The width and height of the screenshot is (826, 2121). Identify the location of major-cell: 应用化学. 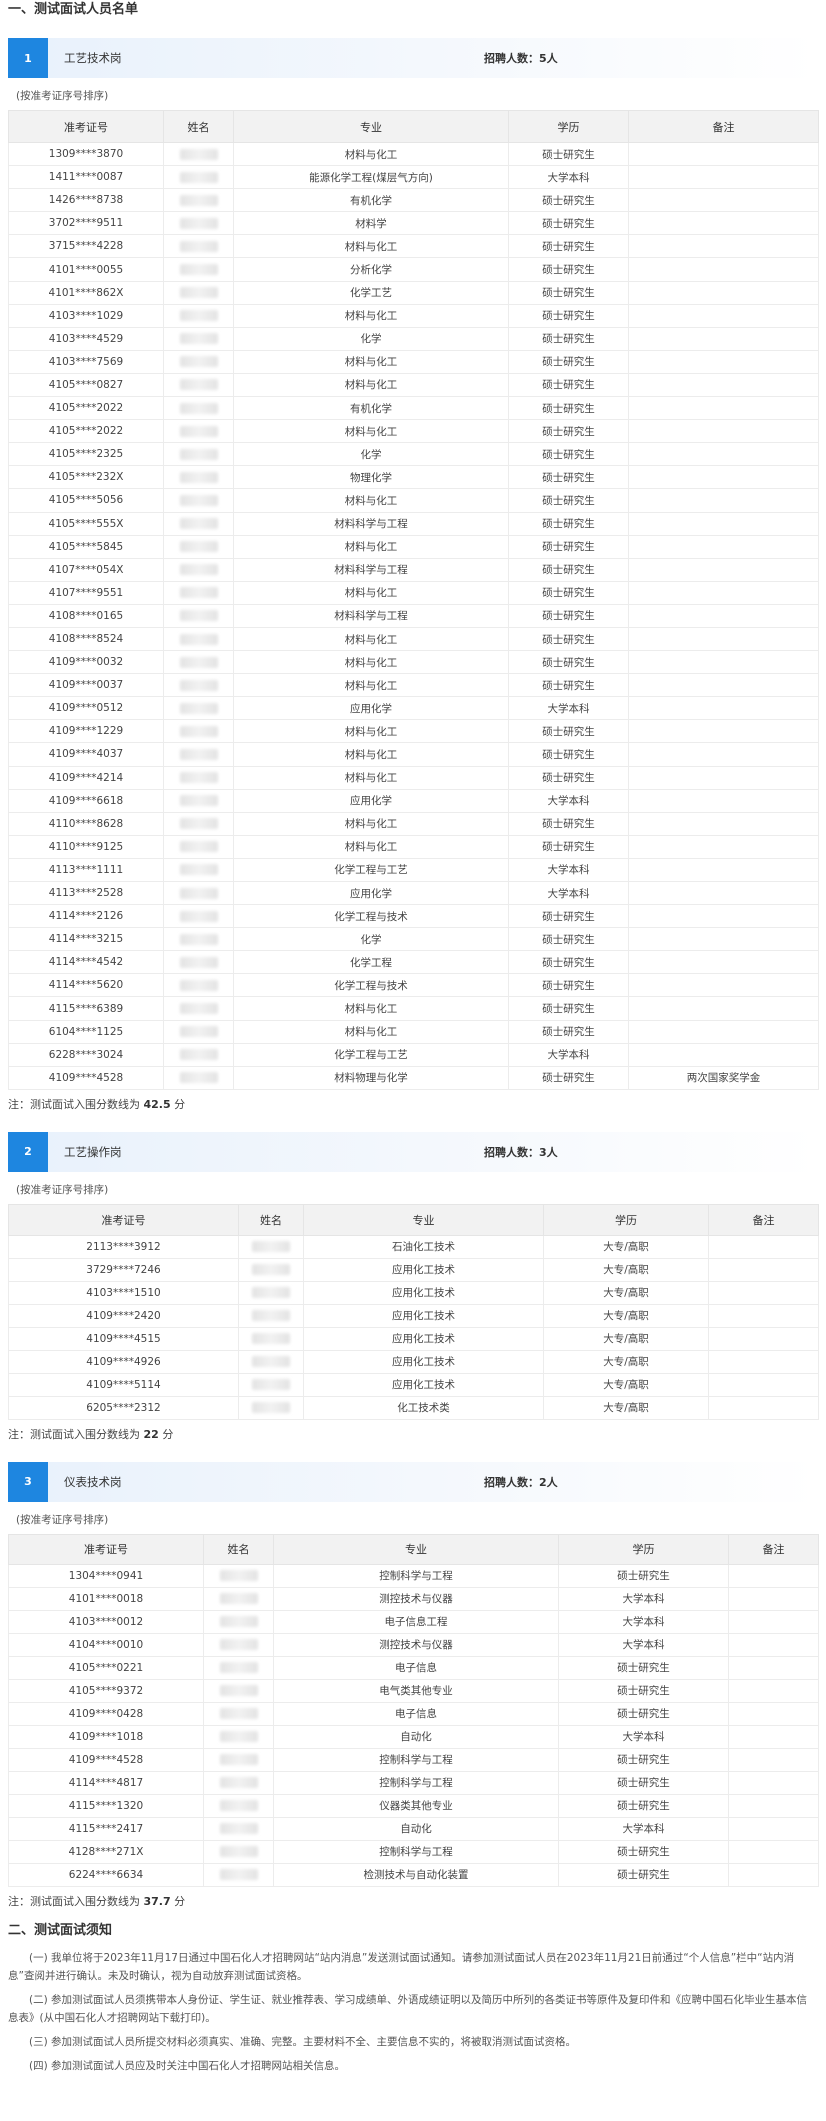
(371, 800).